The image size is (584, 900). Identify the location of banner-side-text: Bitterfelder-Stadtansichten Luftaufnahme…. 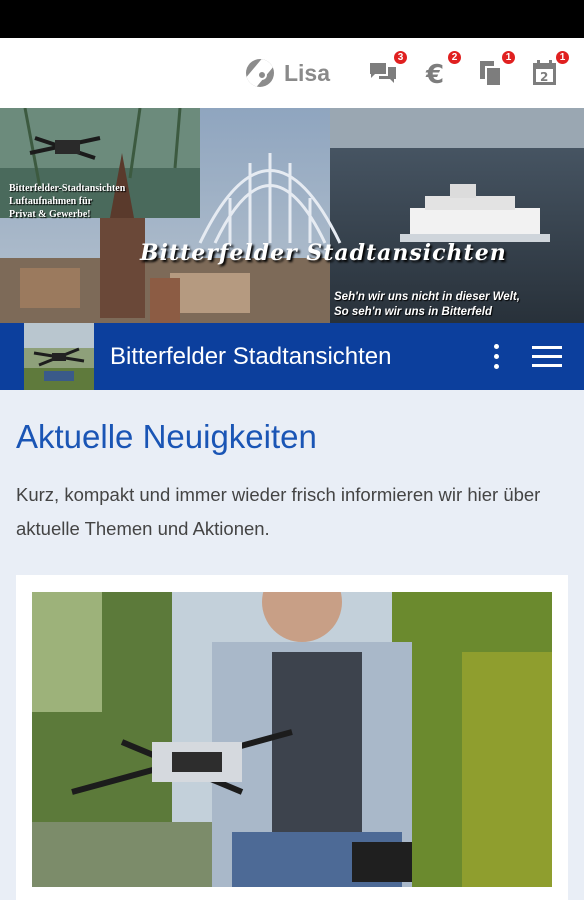
(67, 201).